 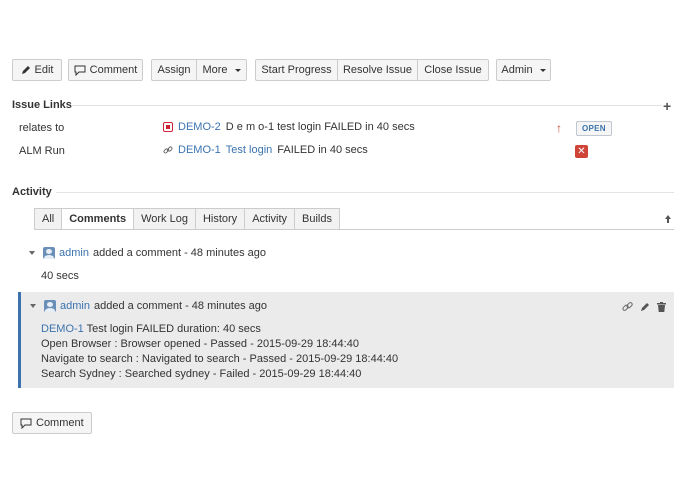 What do you see at coordinates (25, 70) in the screenshot?
I see `pencil-icon` at bounding box center [25, 70].